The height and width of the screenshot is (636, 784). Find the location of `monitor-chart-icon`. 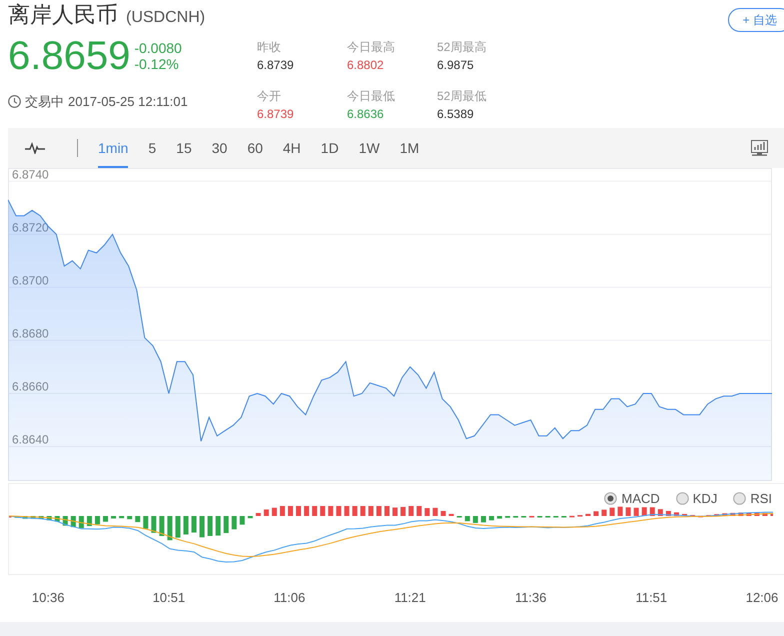

monitor-chart-icon is located at coordinates (759, 148).